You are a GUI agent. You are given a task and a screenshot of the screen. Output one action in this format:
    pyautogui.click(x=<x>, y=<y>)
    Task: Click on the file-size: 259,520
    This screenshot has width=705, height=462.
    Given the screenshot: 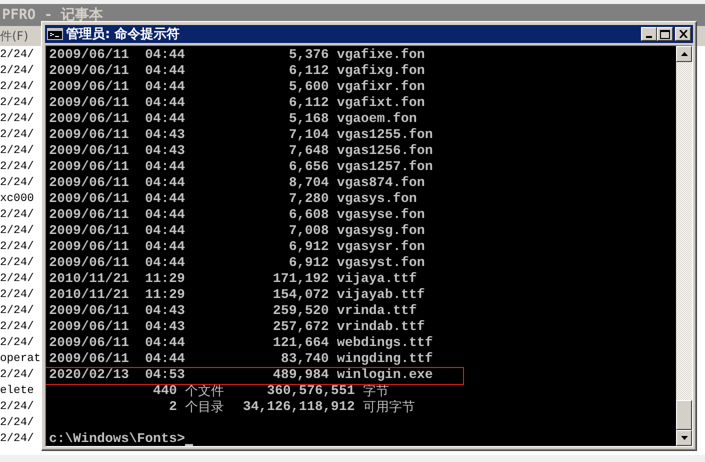 What is the action you would take?
    pyautogui.click(x=300, y=312)
    